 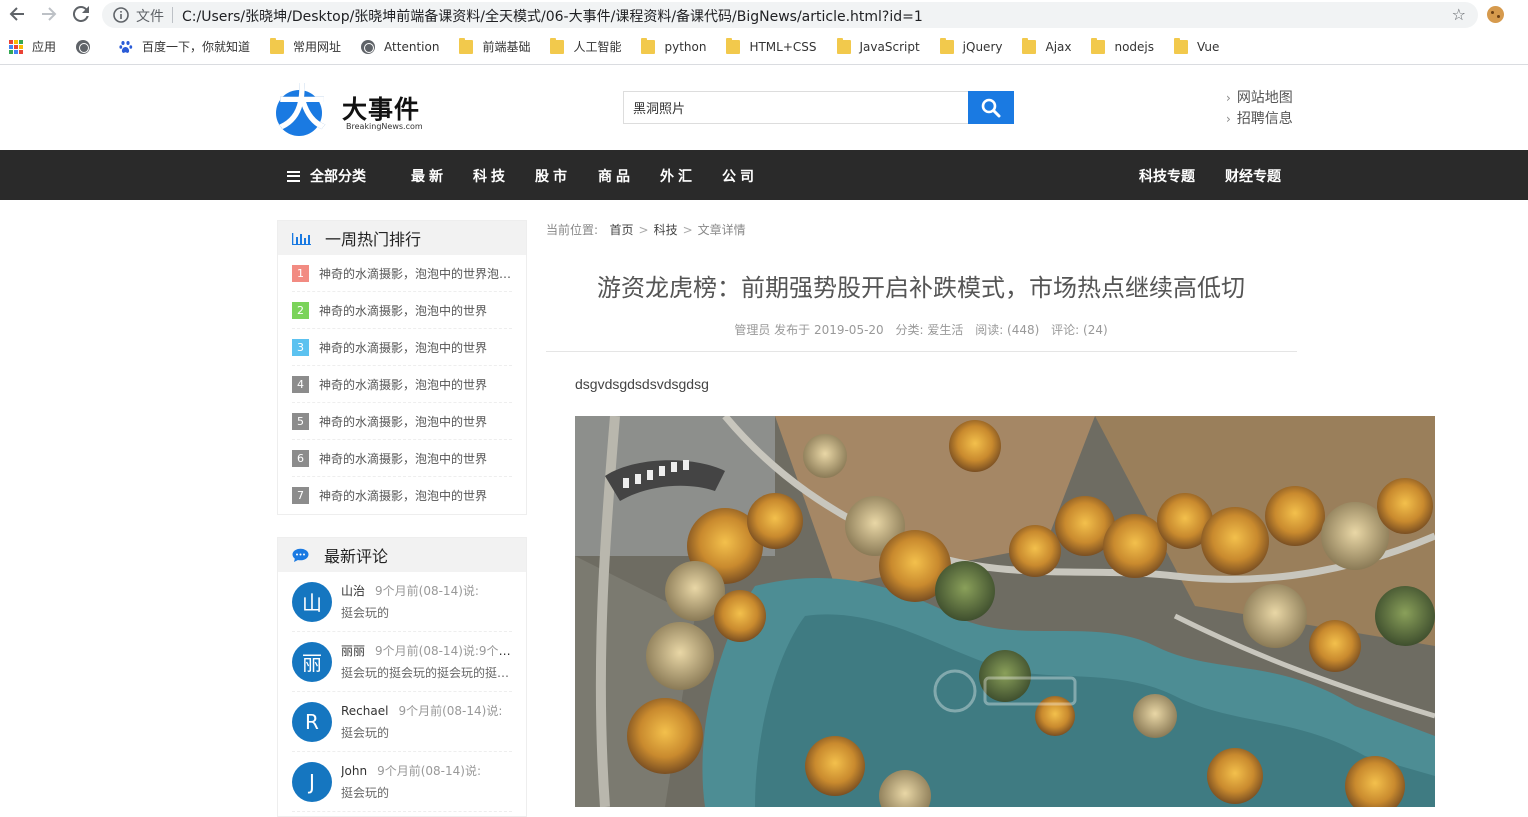 What do you see at coordinates (32, 46) in the screenshot?
I see `bookmark-0: 应用` at bounding box center [32, 46].